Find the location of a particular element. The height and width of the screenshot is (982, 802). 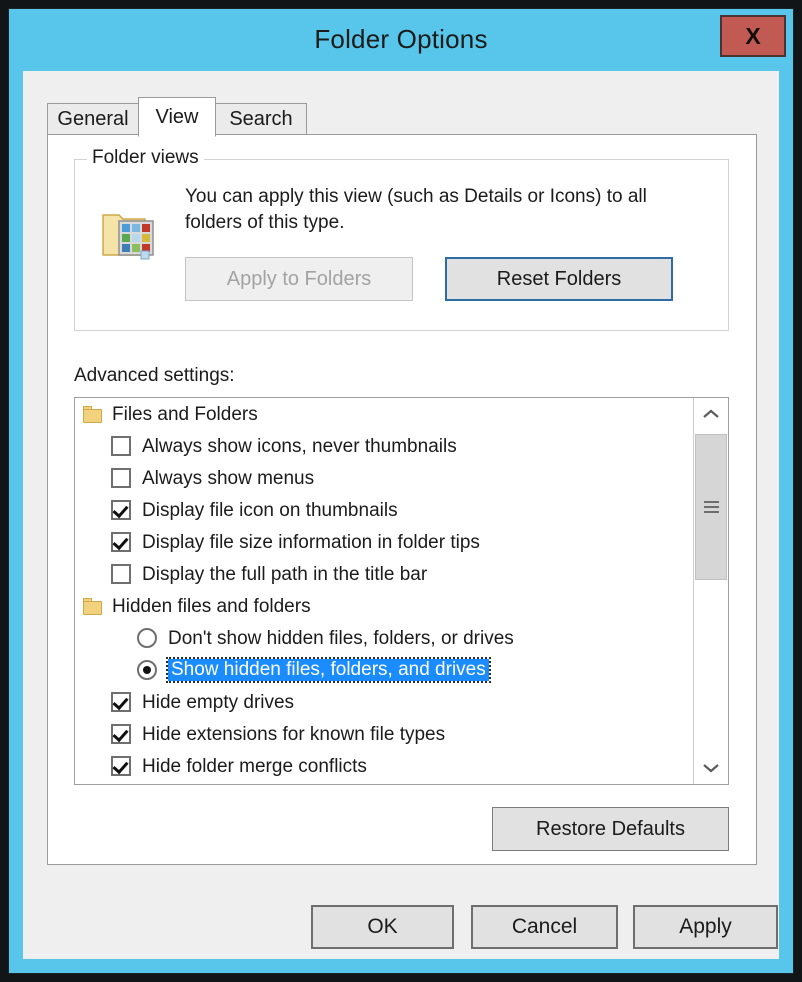

apply-button: Apply is located at coordinates (705, 927).